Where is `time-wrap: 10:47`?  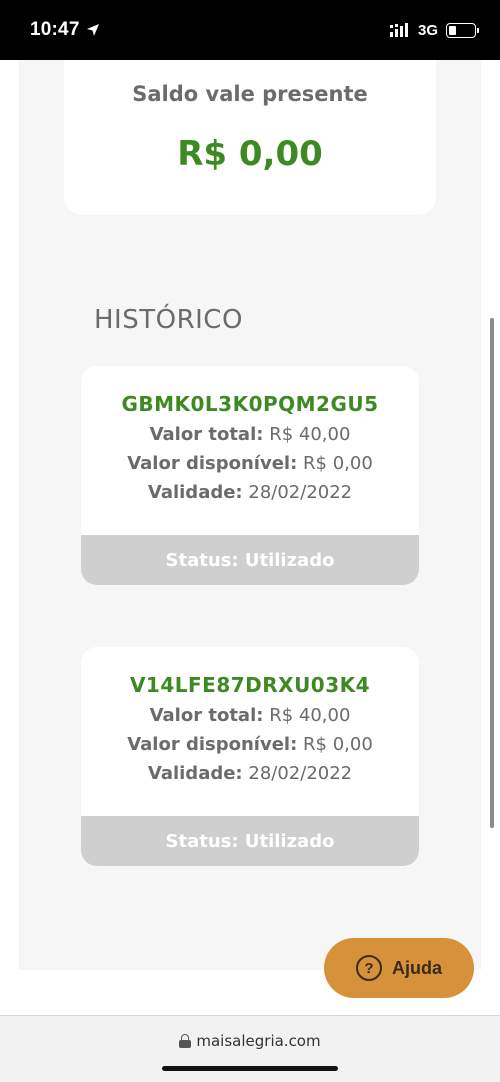 time-wrap: 10:47 is located at coordinates (65, 30).